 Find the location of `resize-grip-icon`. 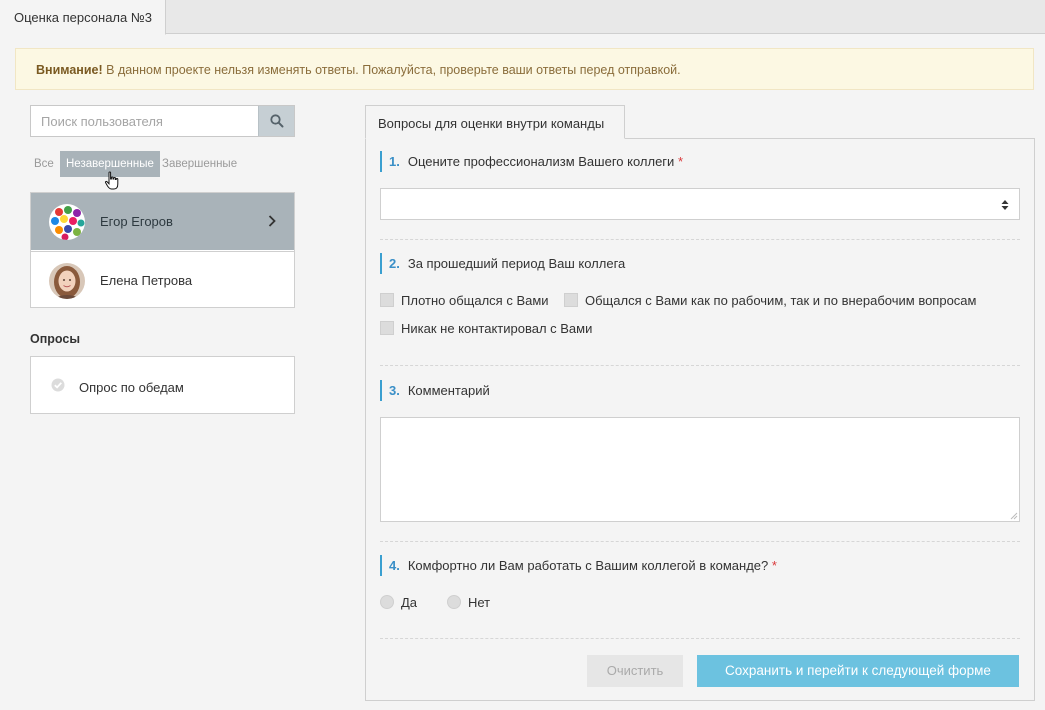

resize-grip-icon is located at coordinates (1014, 516).